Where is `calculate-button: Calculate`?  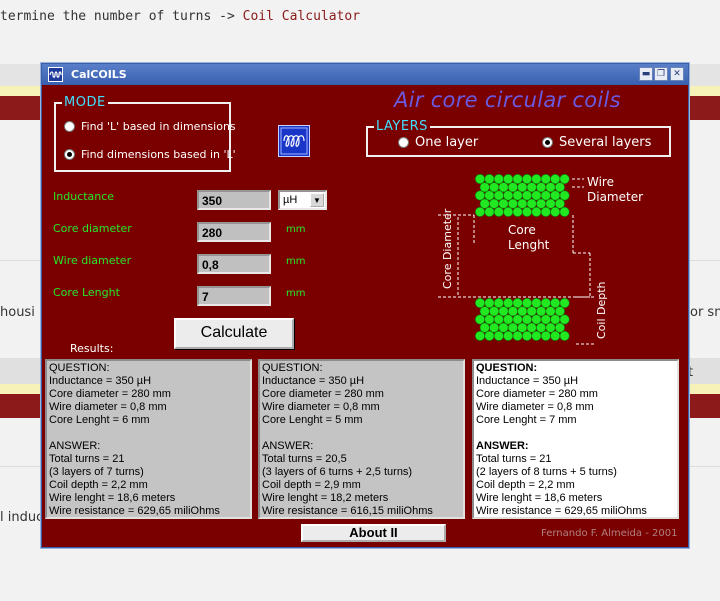 calculate-button: Calculate is located at coordinates (234, 333).